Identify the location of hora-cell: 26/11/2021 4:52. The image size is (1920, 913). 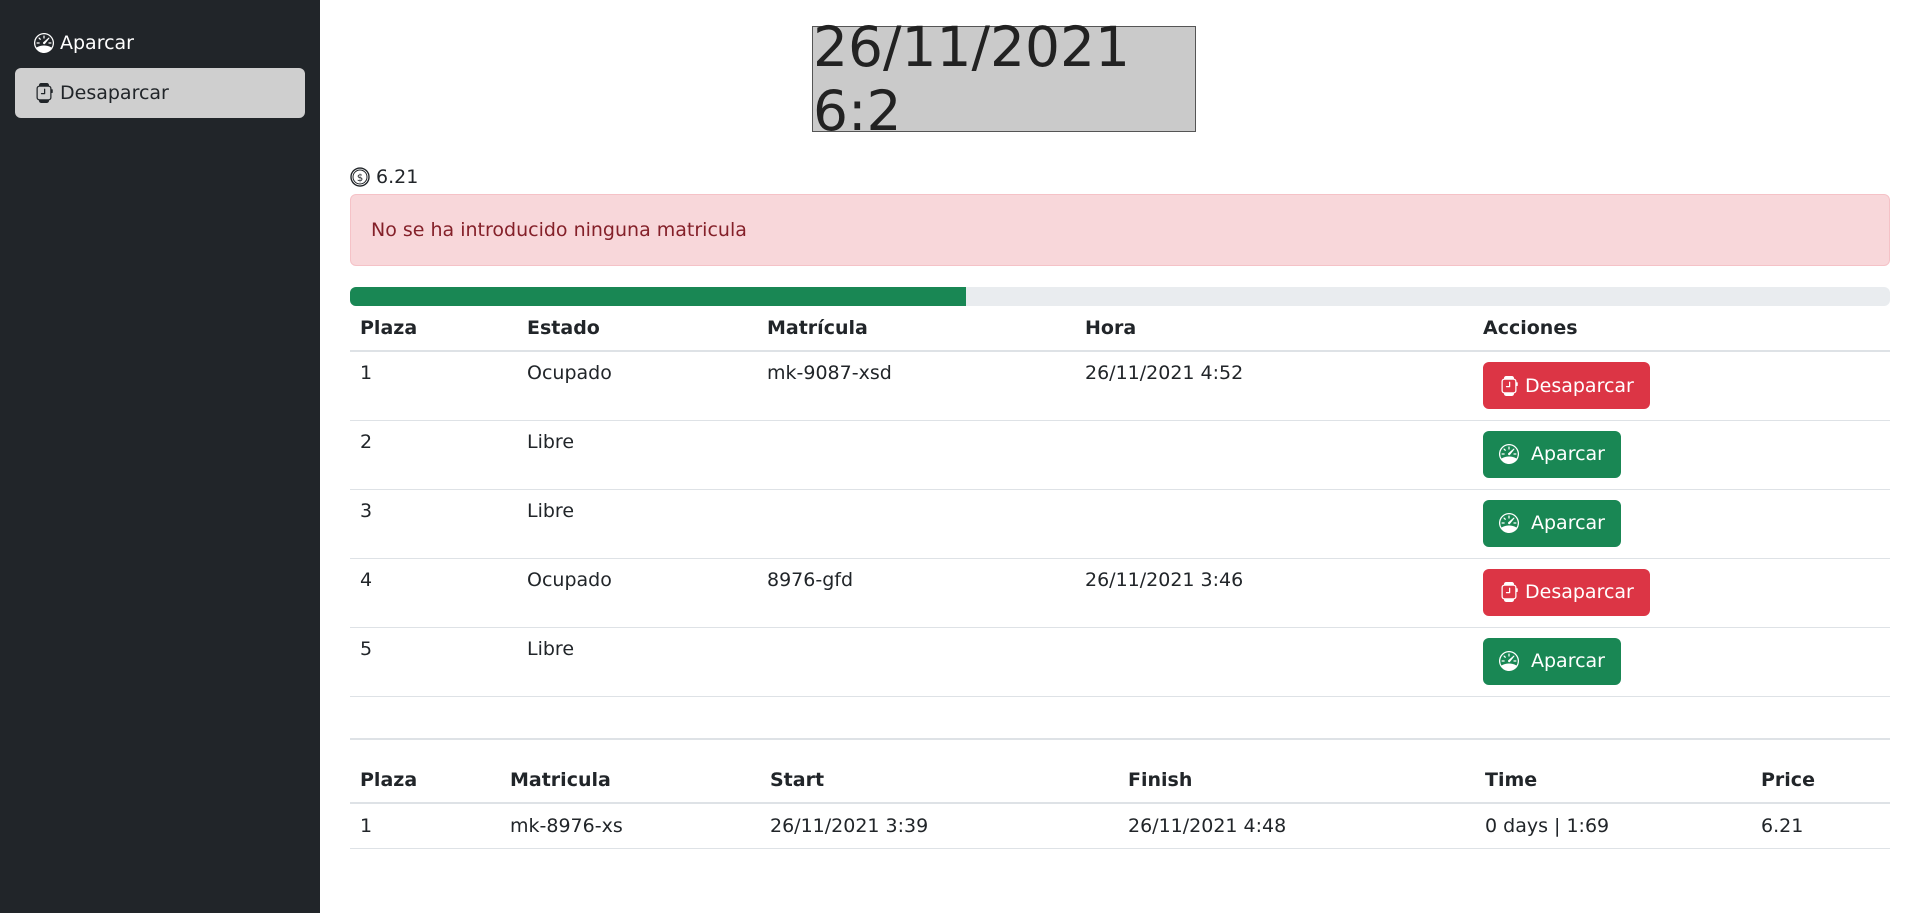
(1274, 386).